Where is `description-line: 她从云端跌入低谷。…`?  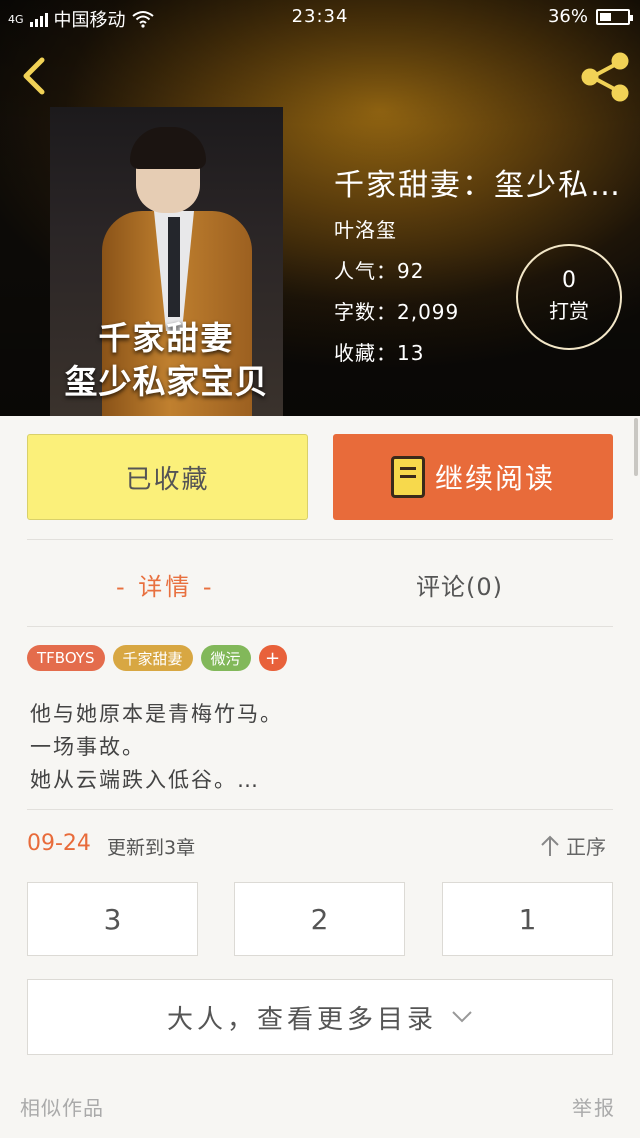 description-line: 她从云端跌入低谷。… is located at coordinates (145, 780).